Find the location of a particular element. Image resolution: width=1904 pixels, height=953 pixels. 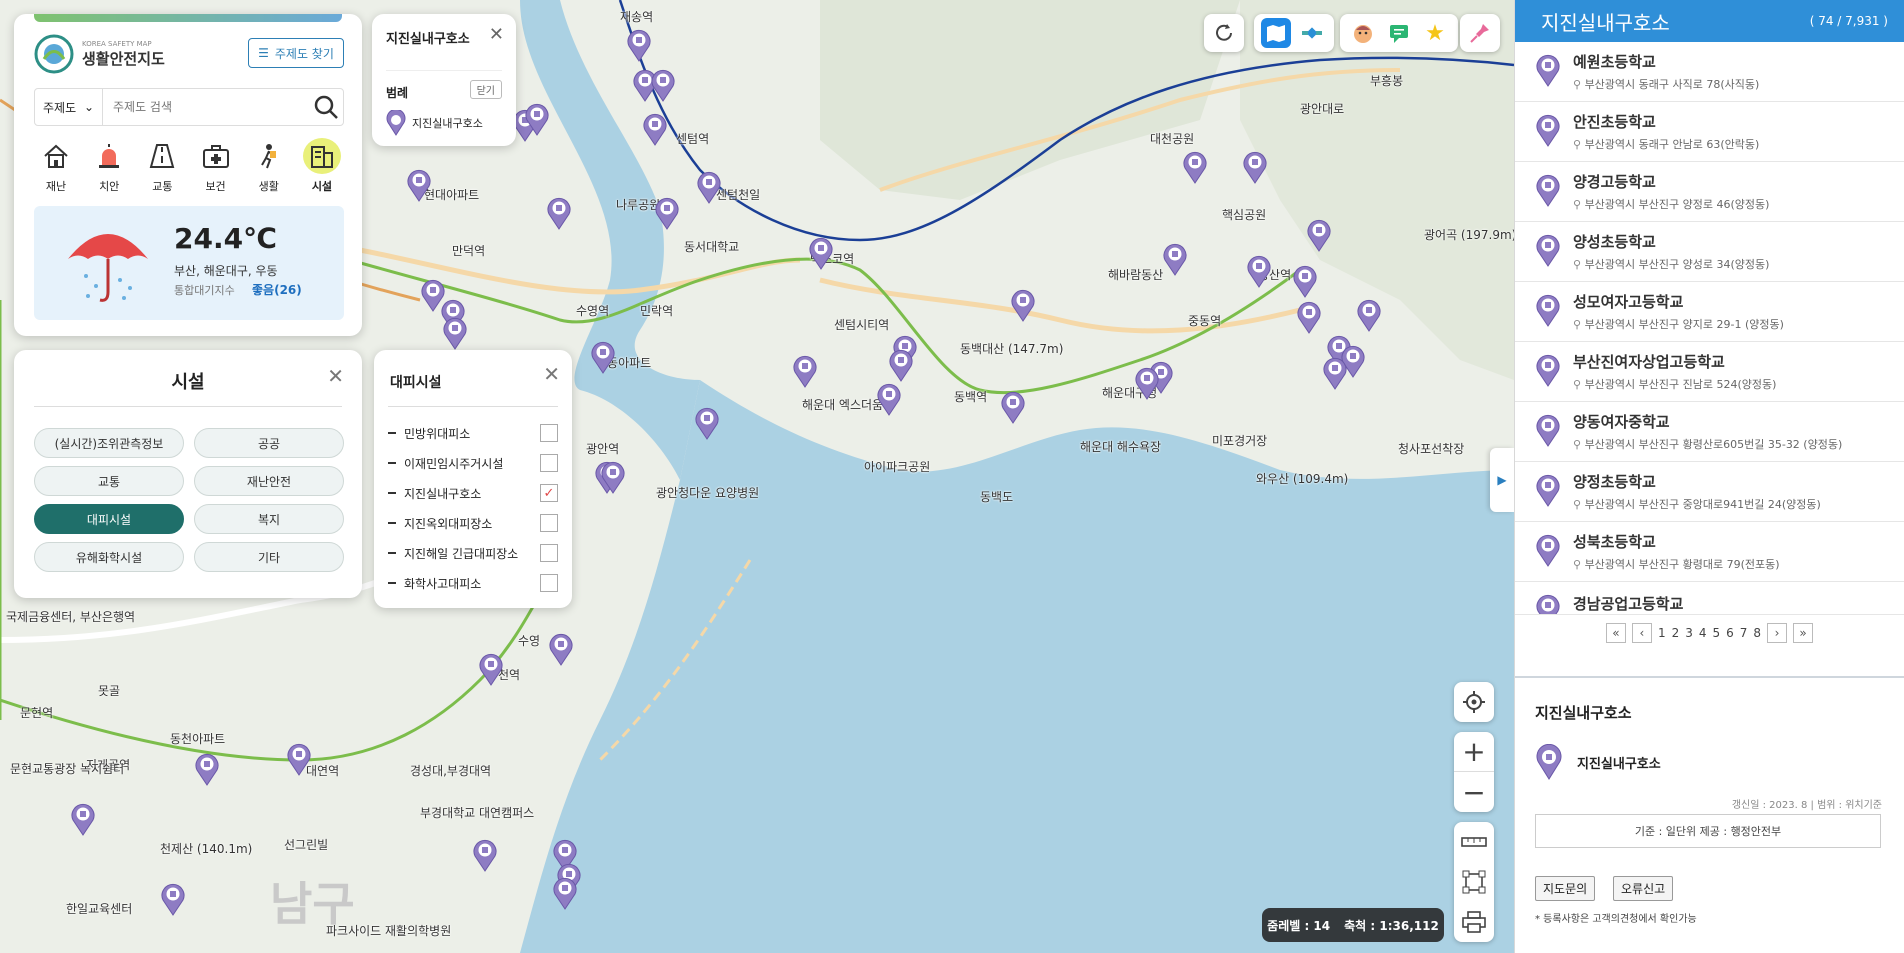

page-number: 1 is located at coordinates (1662, 633).